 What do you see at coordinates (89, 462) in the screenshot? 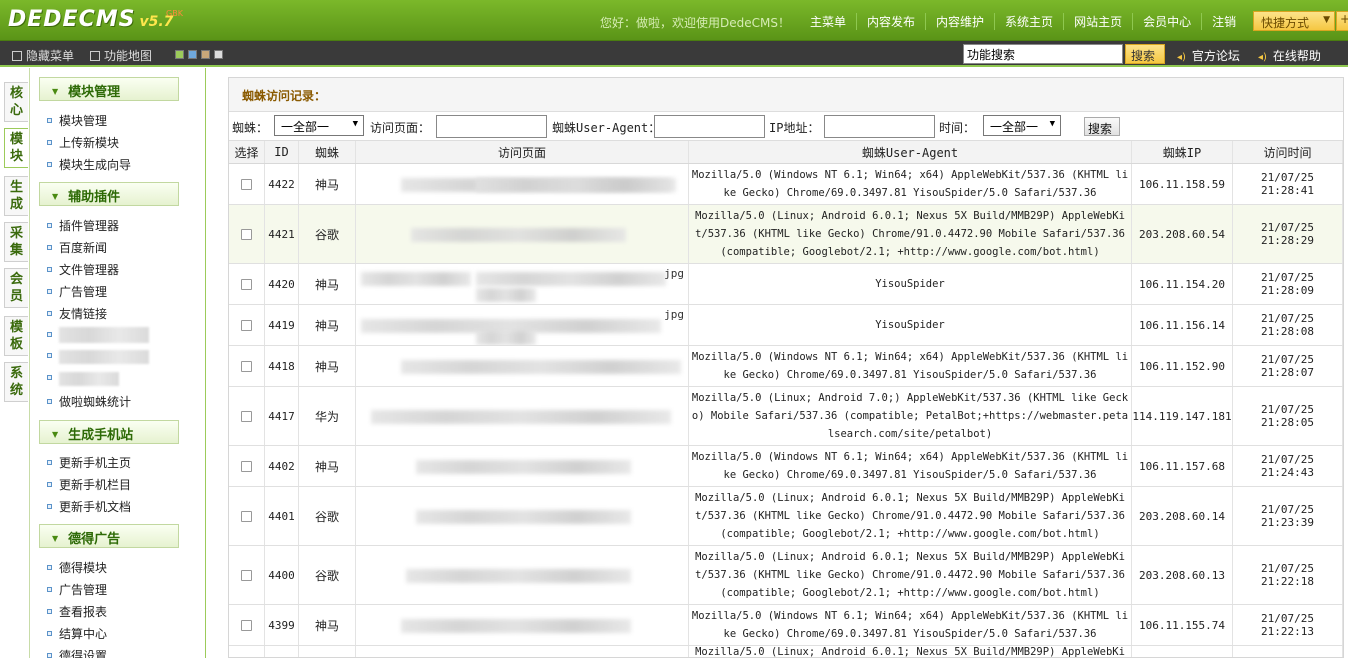
I see `sidebar-item-update-mobile-home: 更新手机主页` at bounding box center [89, 462].